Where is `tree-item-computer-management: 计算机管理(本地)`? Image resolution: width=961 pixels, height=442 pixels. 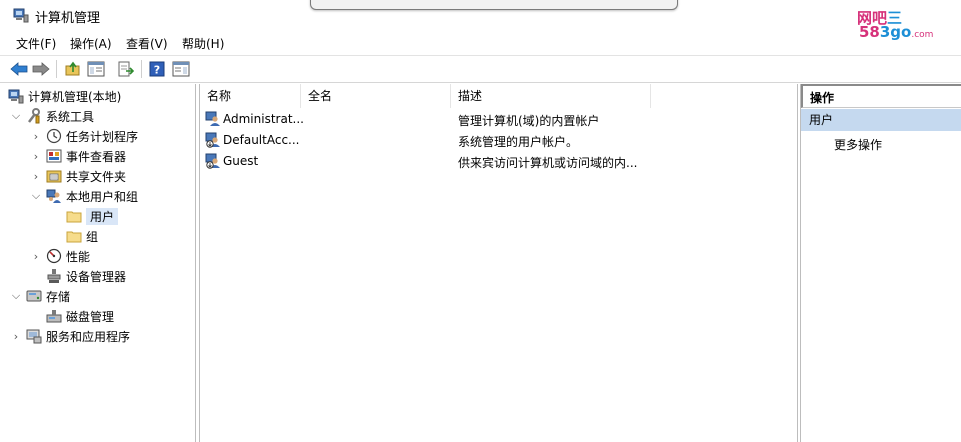 tree-item-computer-management: 计算机管理(本地) is located at coordinates (64, 96).